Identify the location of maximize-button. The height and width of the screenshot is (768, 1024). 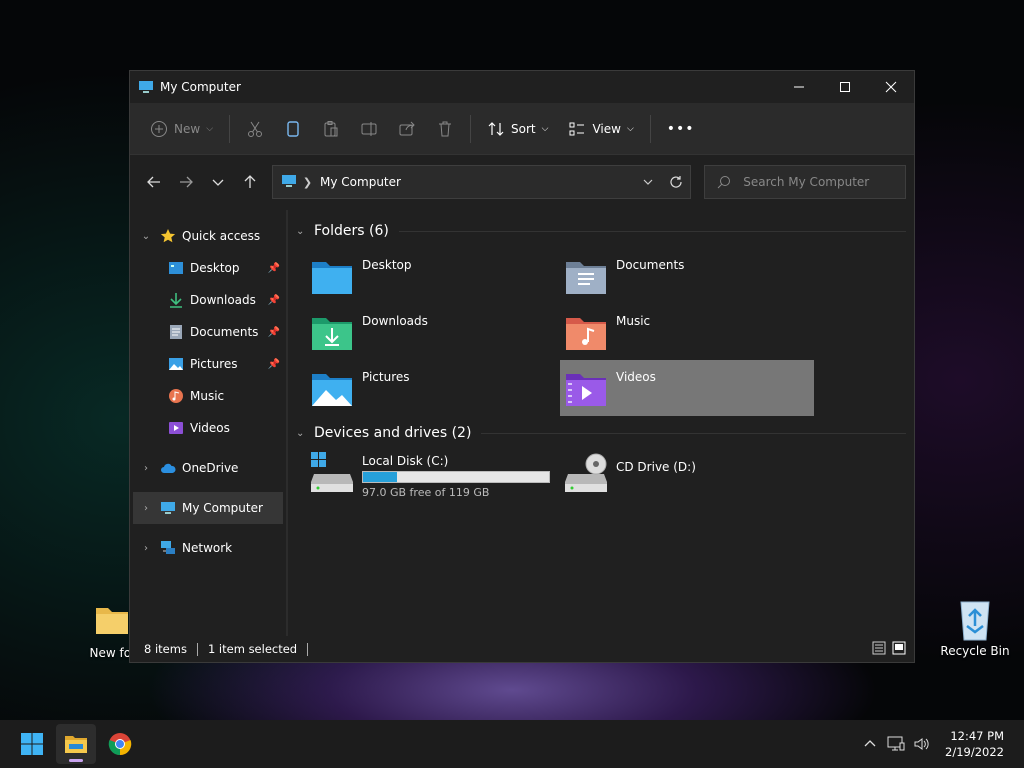
(845, 87).